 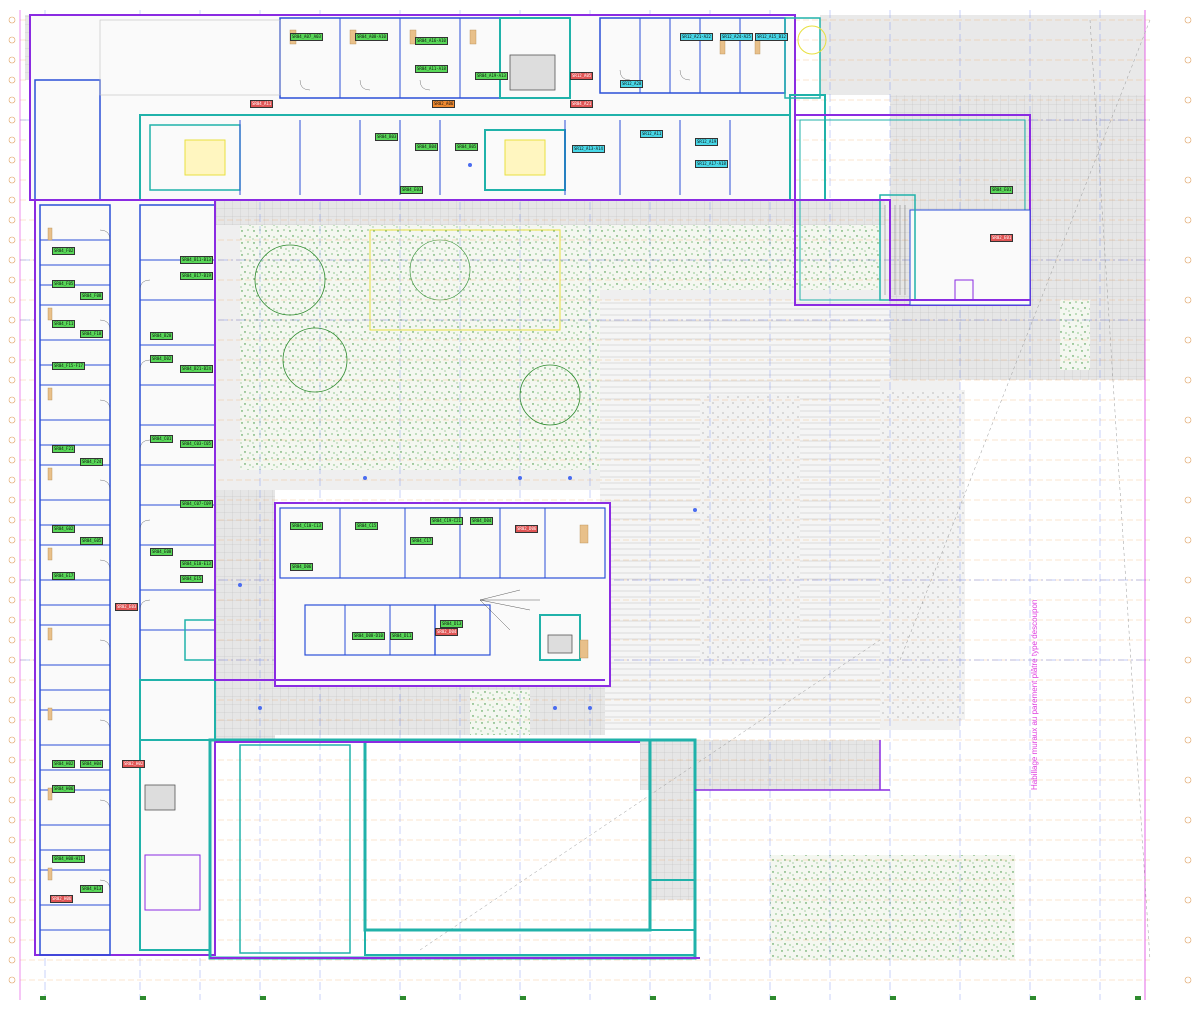 What do you see at coordinates (371, 37) in the screenshot?
I see `room-tag: SR04_A08-A10` at bounding box center [371, 37].